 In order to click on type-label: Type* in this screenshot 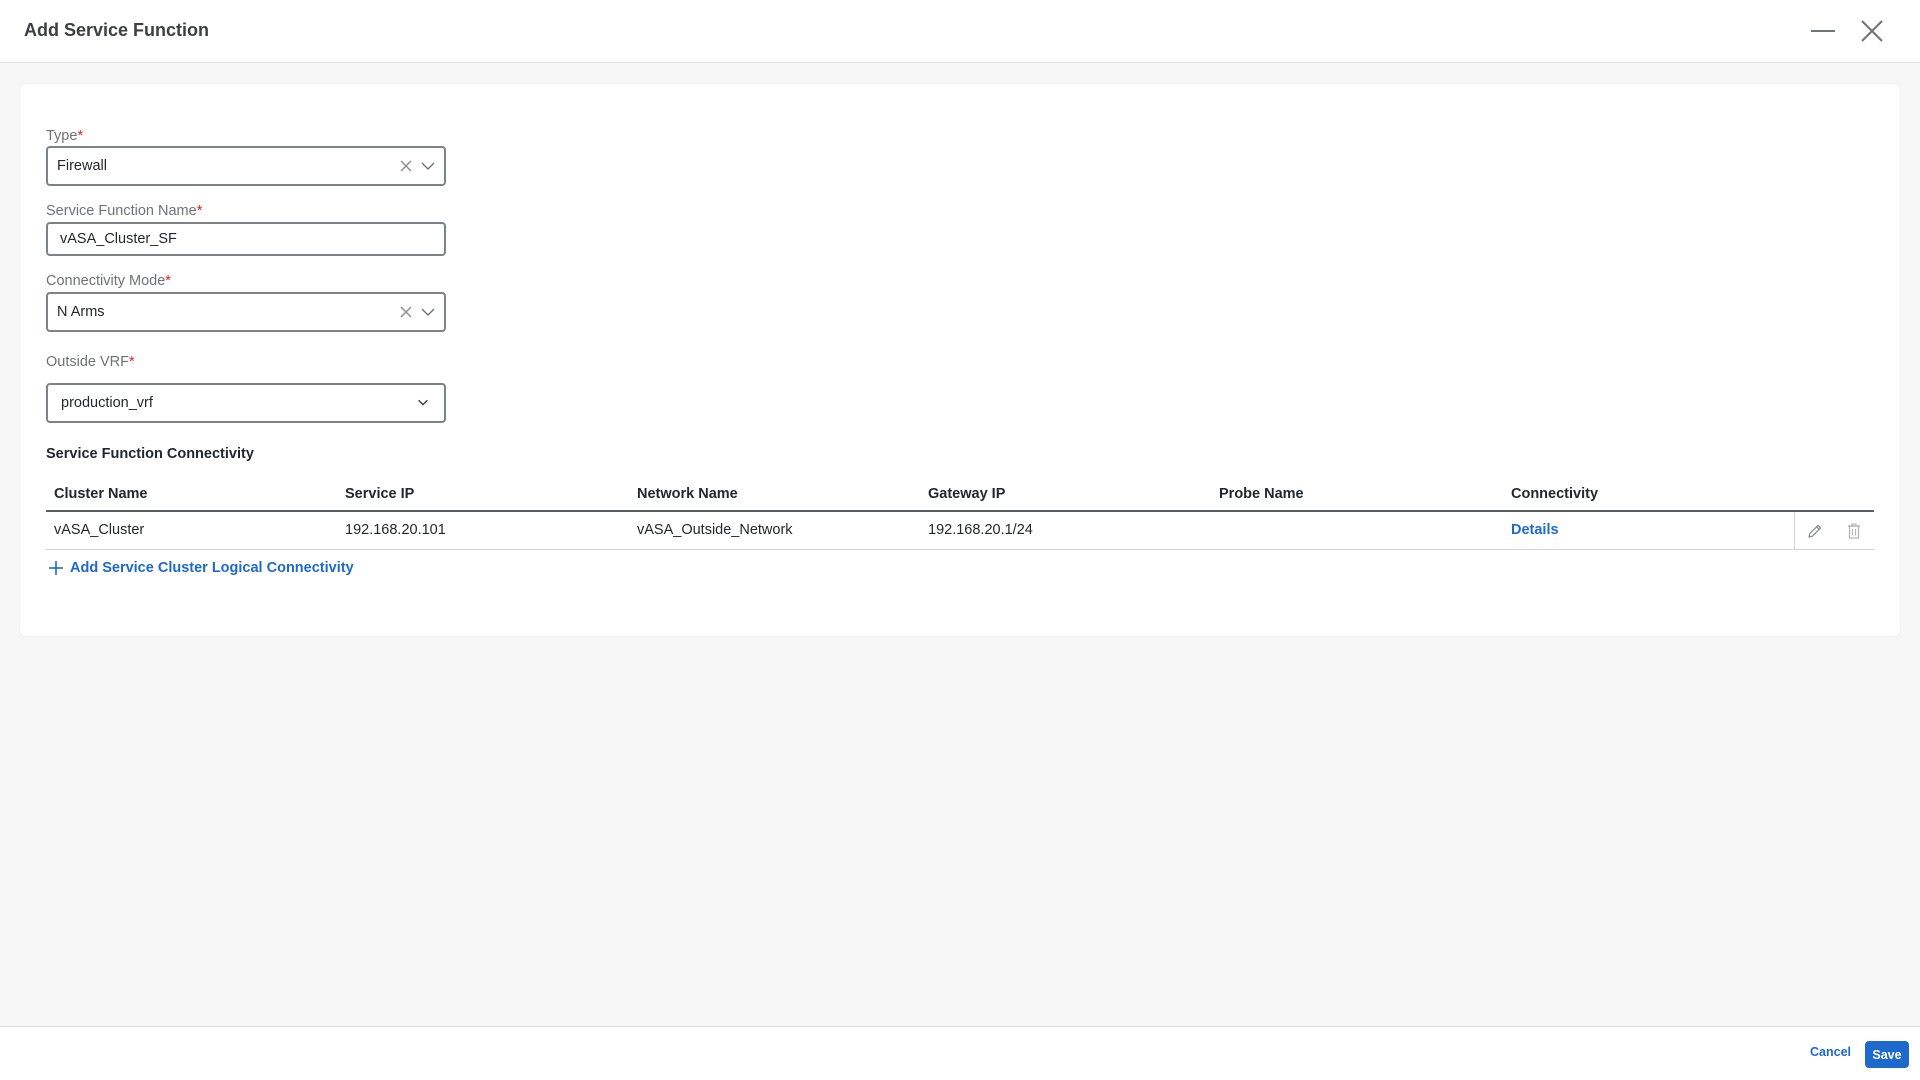, I will do `click(64, 136)`.